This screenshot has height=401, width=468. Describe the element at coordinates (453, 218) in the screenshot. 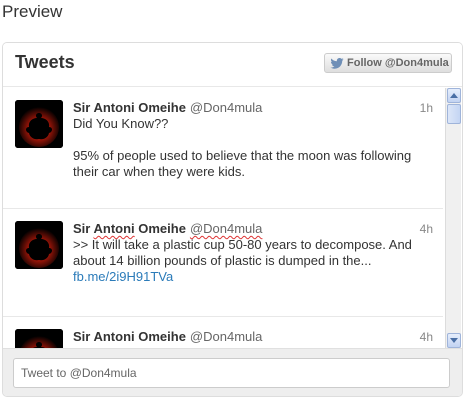

I see `timeline-scrollbar` at that location.